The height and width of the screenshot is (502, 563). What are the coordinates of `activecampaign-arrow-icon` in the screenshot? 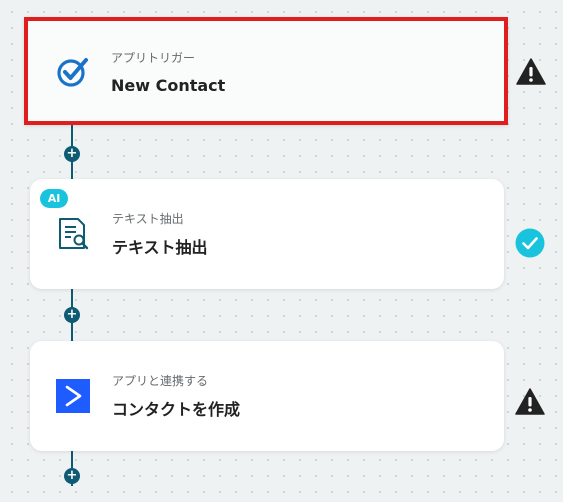 It's located at (73, 396).